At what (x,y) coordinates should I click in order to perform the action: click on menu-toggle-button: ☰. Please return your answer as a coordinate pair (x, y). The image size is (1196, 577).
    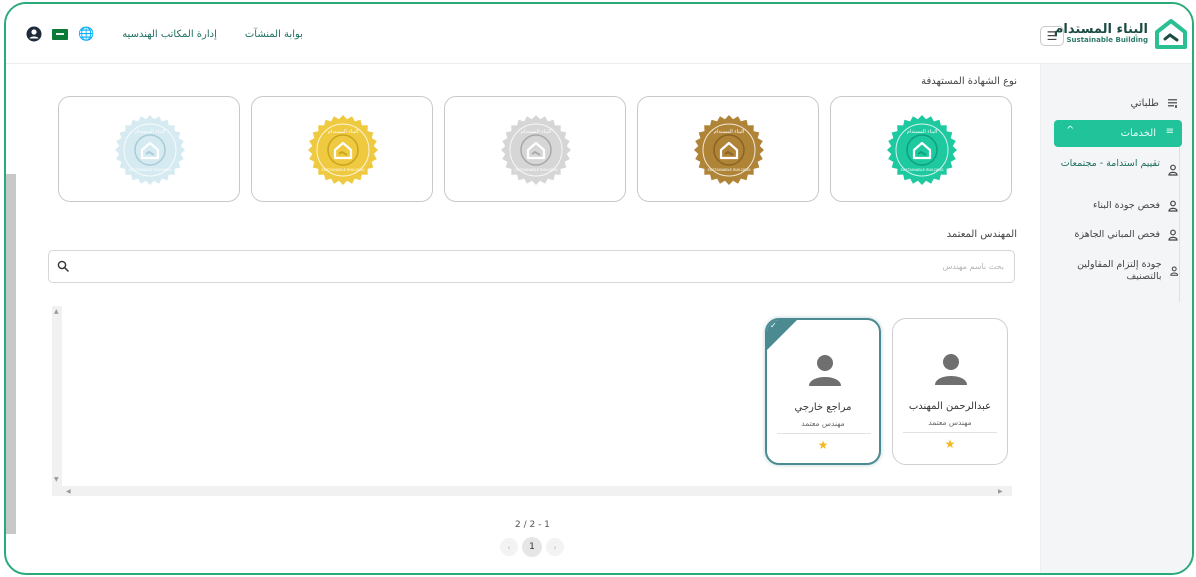
    Looking at the image, I should click on (1052, 36).